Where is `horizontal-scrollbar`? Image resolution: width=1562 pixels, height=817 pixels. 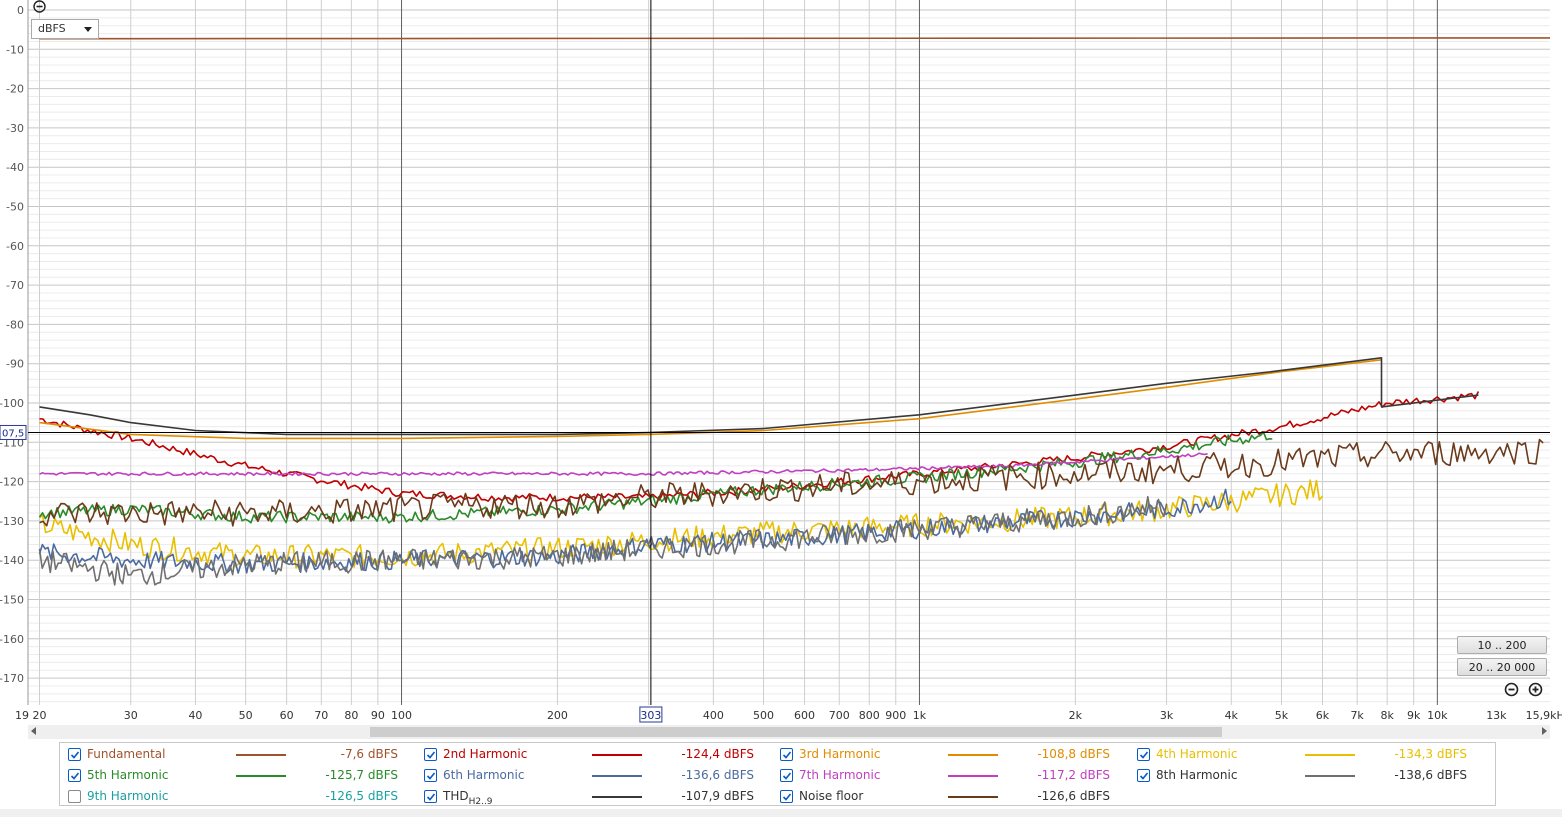 horizontal-scrollbar is located at coordinates (789, 732).